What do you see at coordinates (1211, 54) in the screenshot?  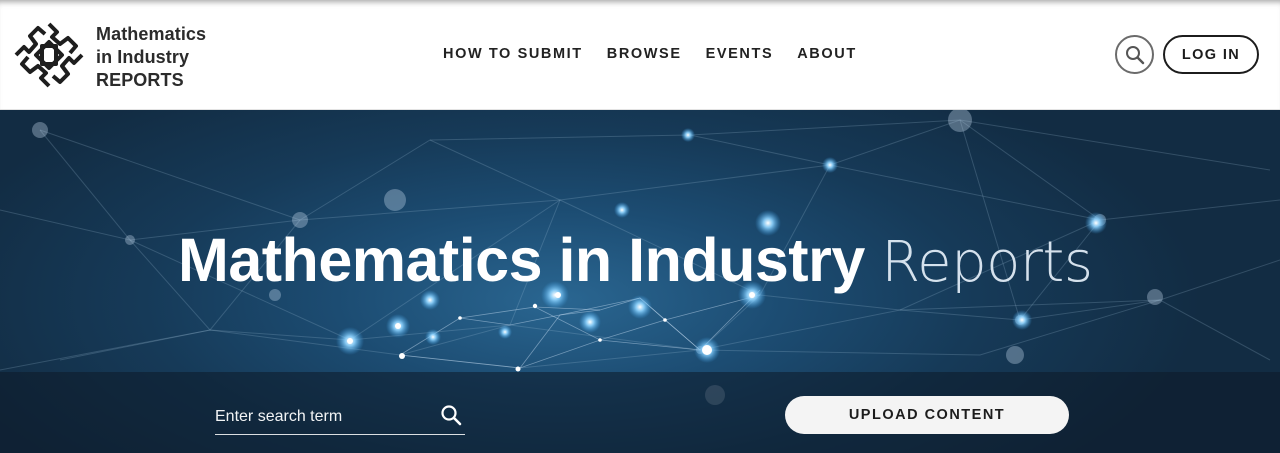 I see `login-button: LOG IN` at bounding box center [1211, 54].